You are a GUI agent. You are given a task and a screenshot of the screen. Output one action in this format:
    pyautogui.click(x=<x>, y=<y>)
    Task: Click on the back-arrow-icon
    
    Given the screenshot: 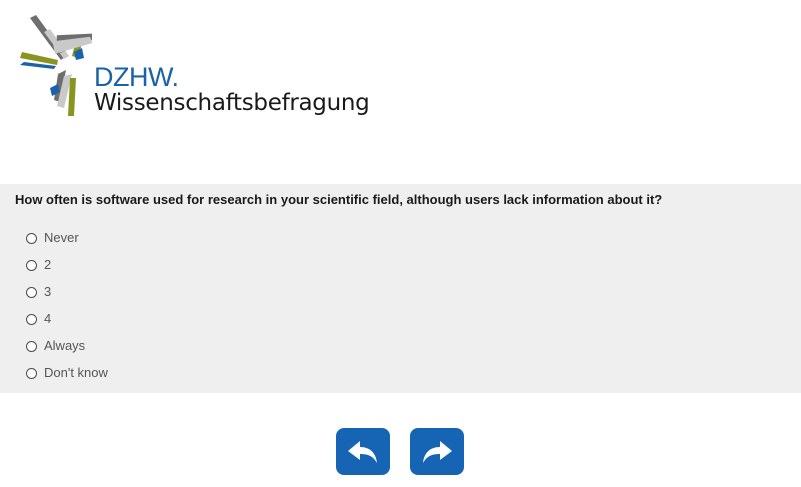 What is the action you would take?
    pyautogui.click(x=362, y=451)
    